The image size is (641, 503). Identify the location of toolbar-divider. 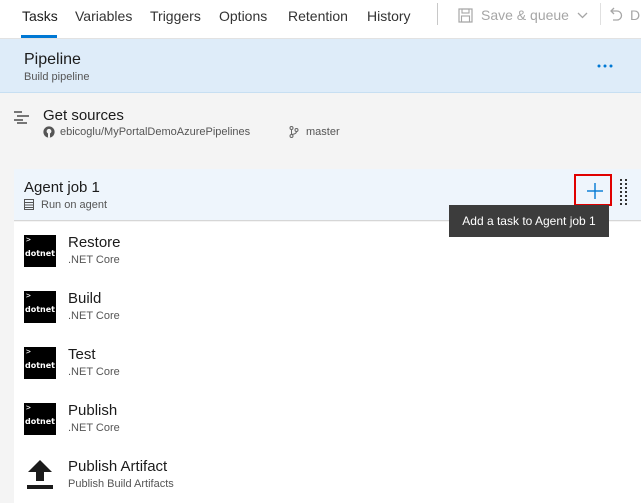
(437, 14).